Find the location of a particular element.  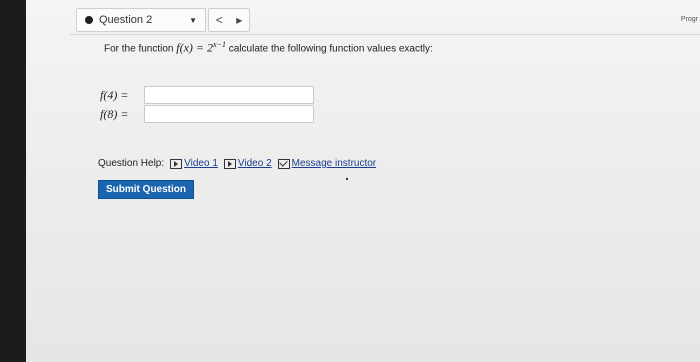

function-exponent: x−1 is located at coordinates (219, 44).